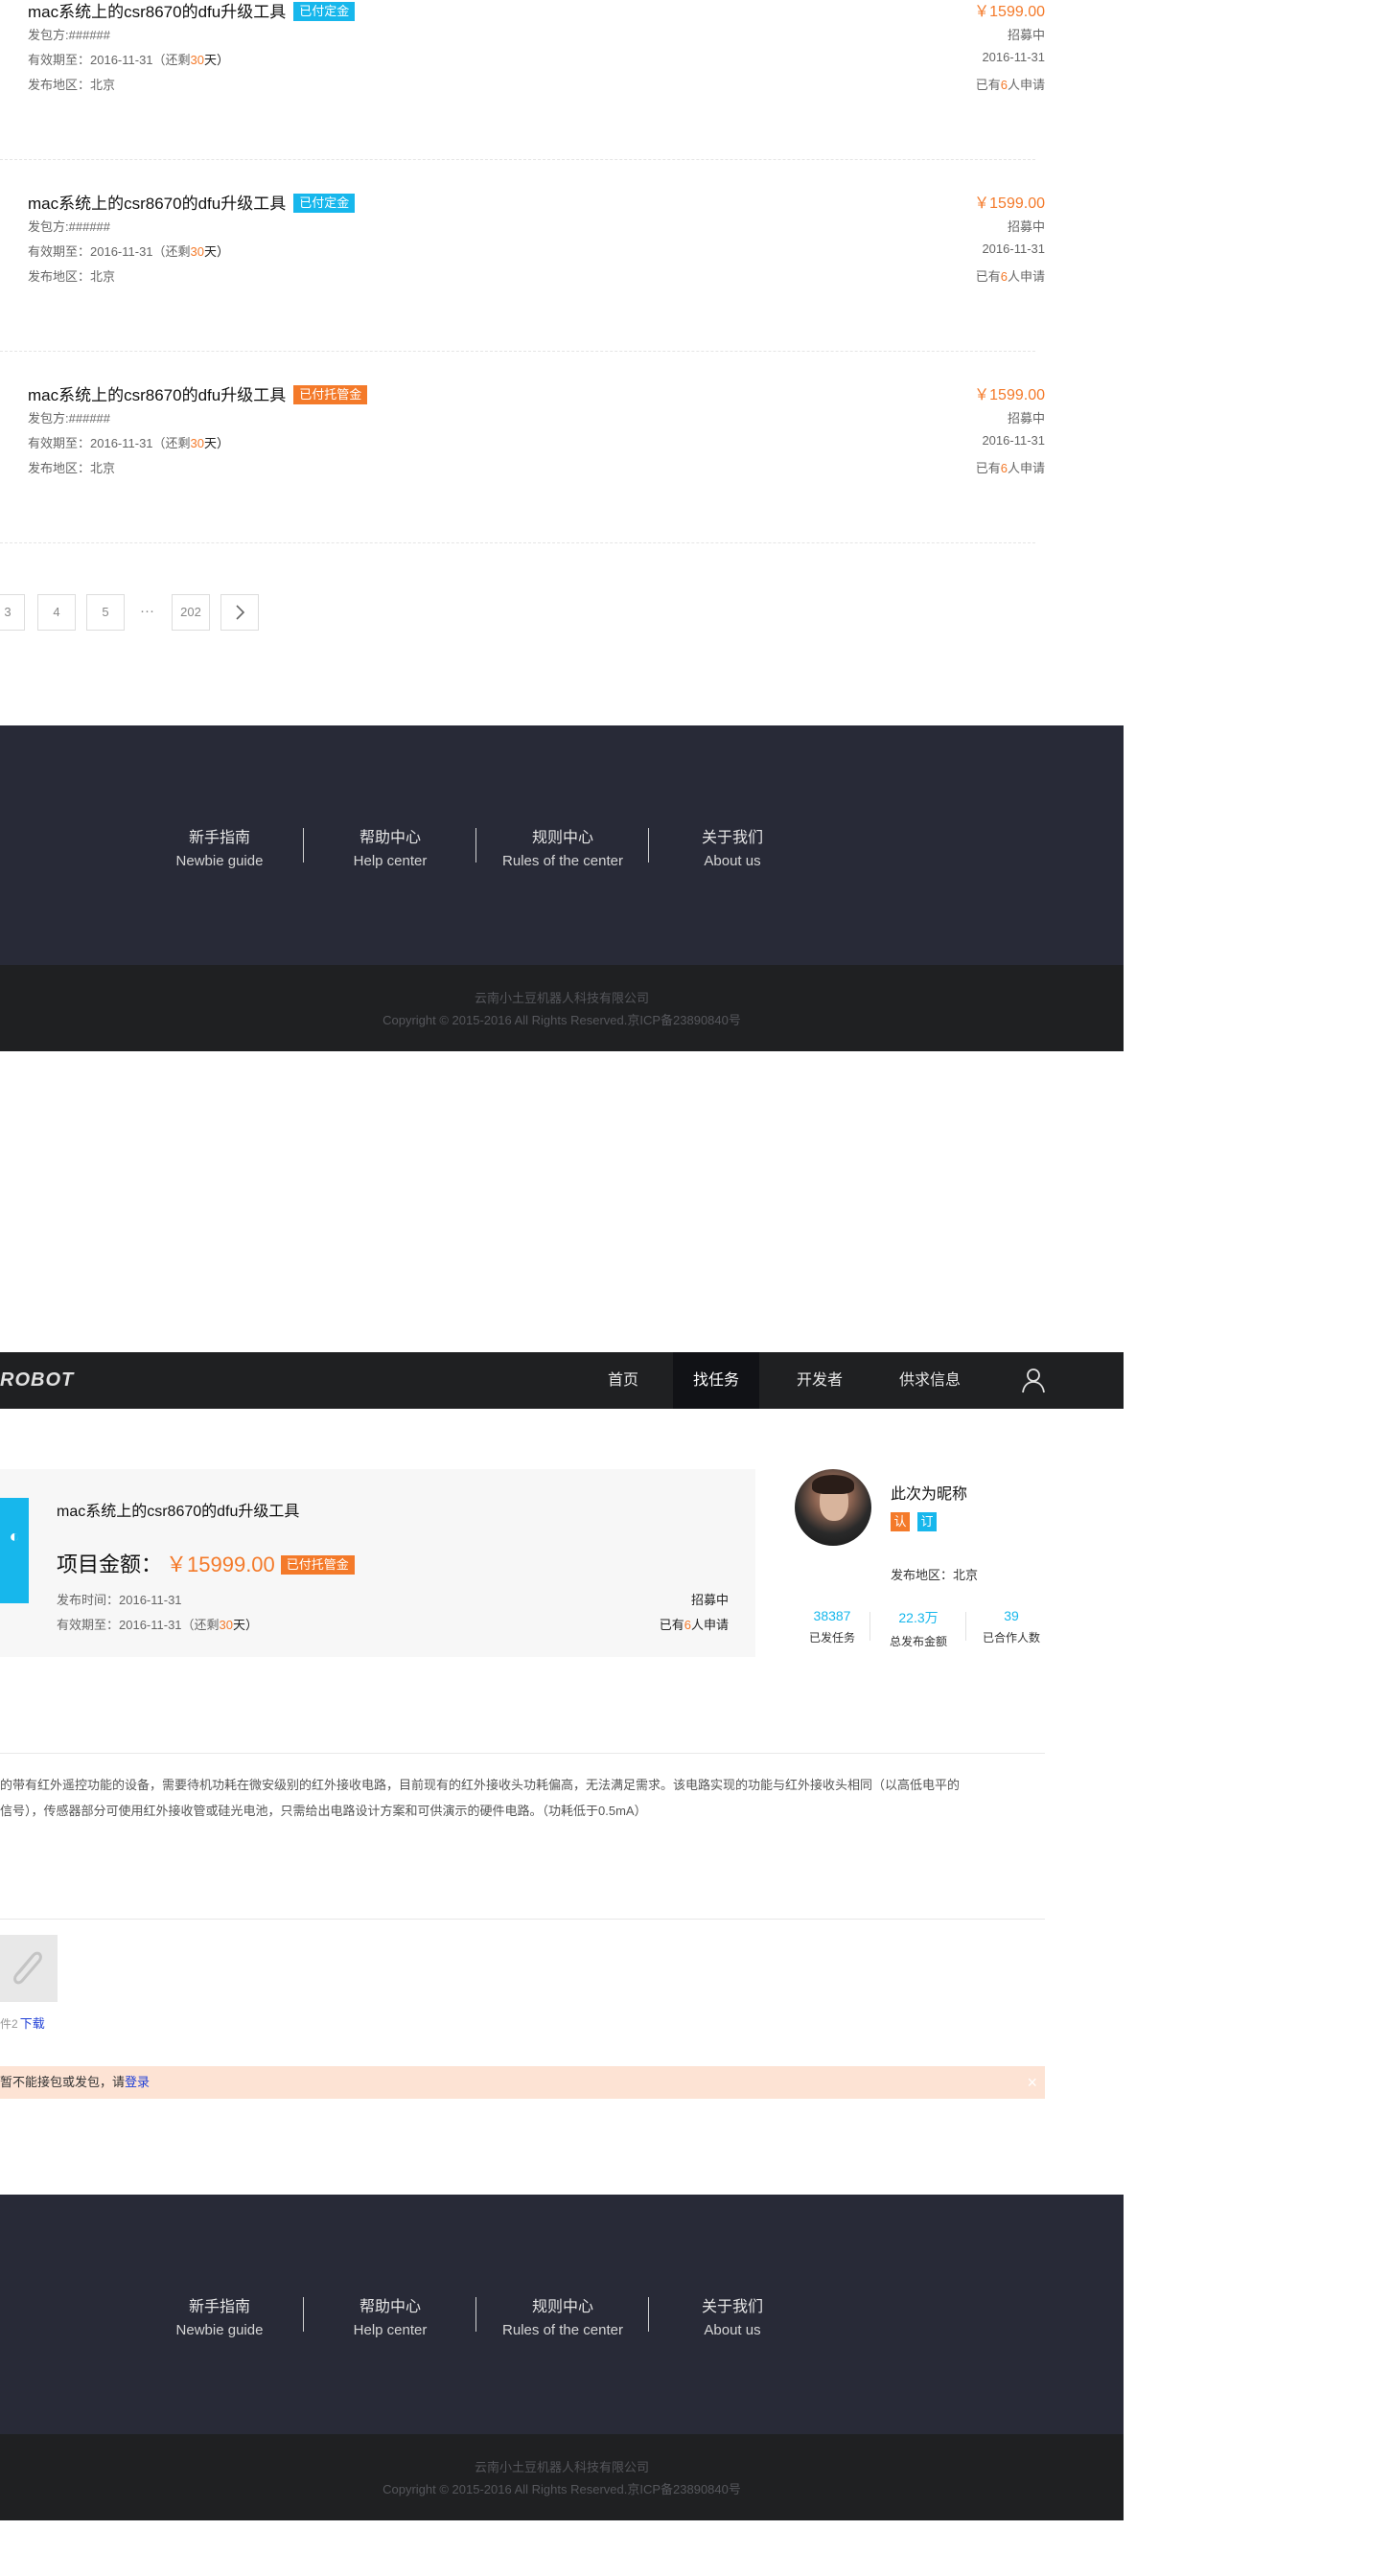 The image size is (1391, 2576). What do you see at coordinates (105, 612) in the screenshot?
I see `page-5-button: 5` at bounding box center [105, 612].